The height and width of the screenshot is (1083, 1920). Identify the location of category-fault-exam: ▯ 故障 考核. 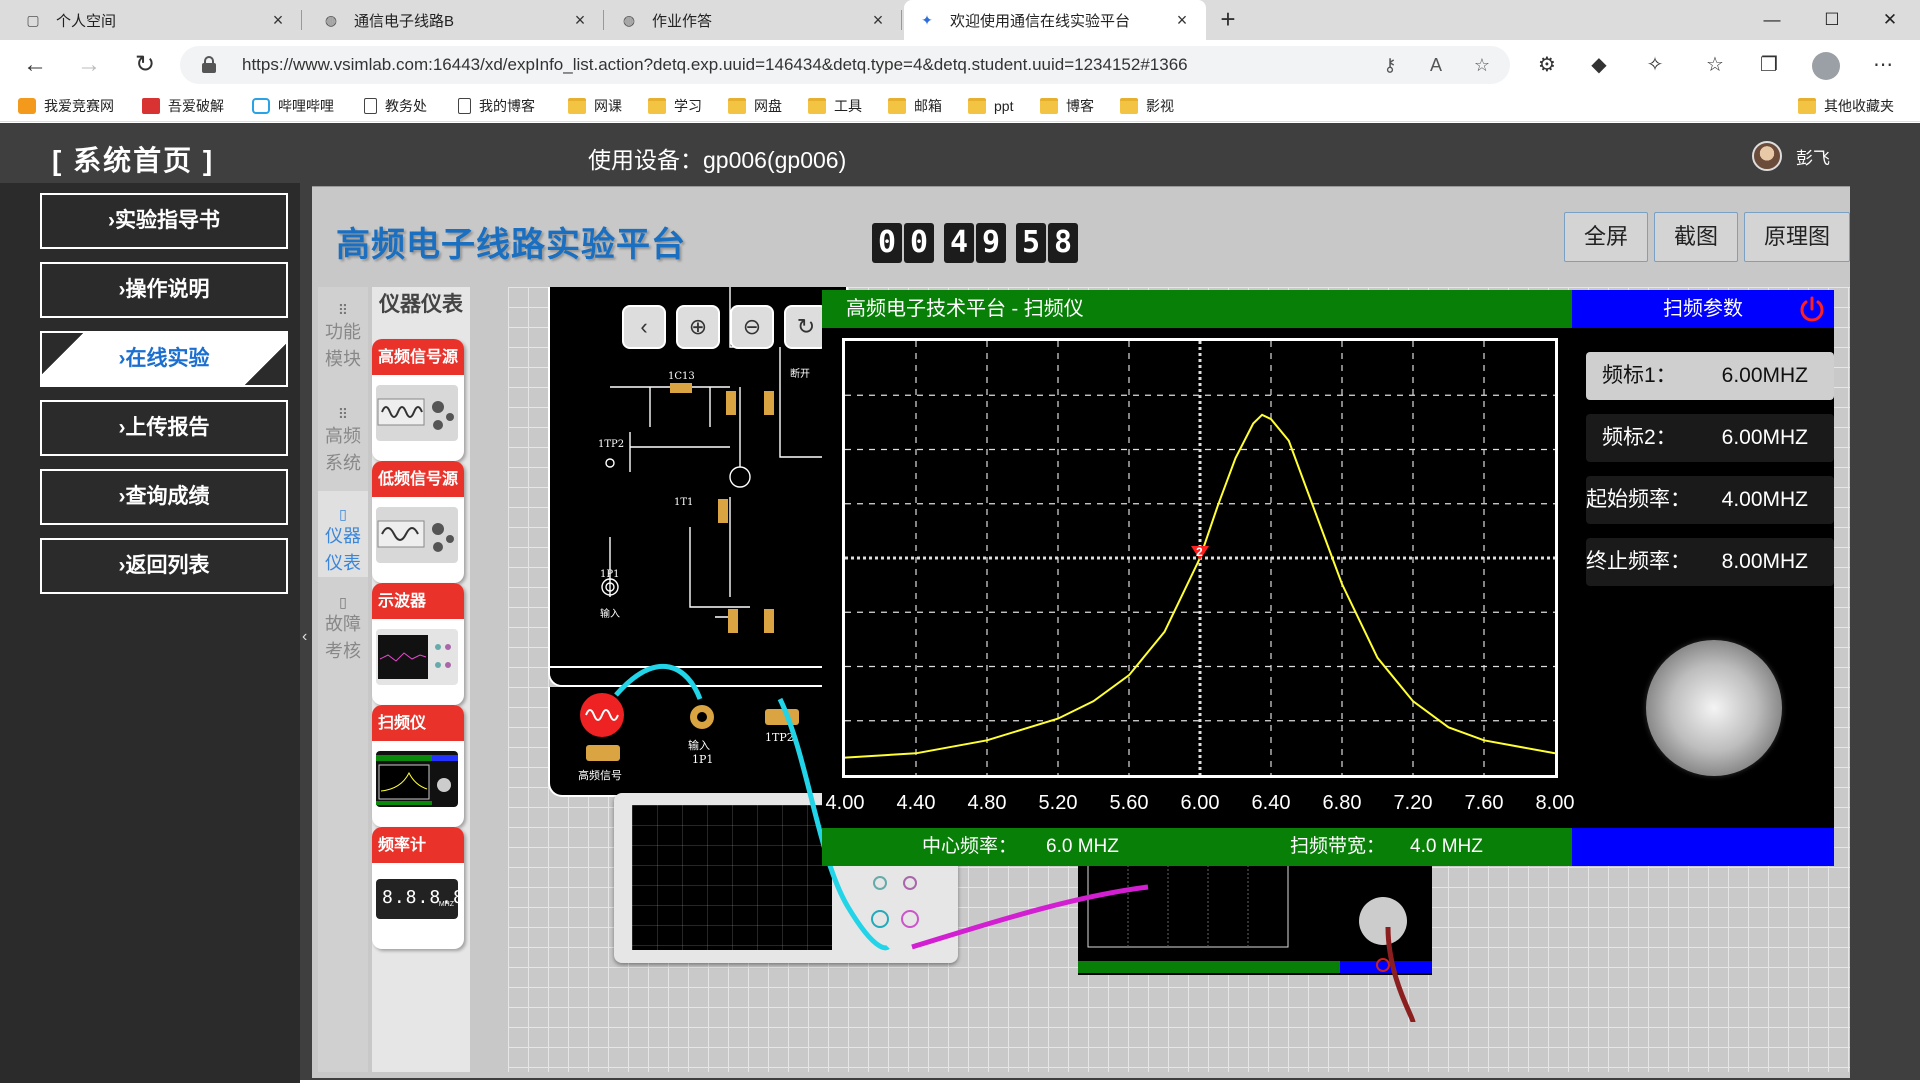
(343, 629).